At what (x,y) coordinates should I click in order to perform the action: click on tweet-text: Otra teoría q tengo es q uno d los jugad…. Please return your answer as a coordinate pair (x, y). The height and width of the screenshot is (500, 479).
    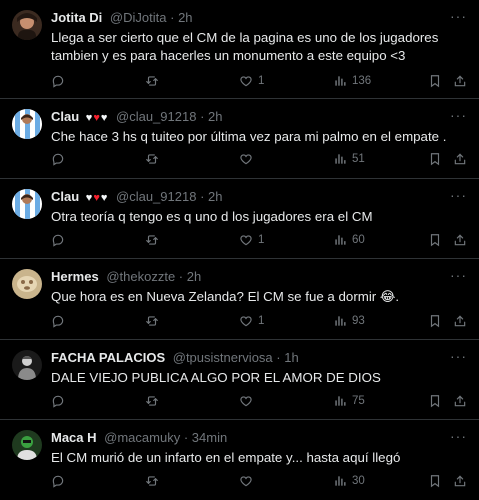
    Looking at the image, I should click on (212, 216).